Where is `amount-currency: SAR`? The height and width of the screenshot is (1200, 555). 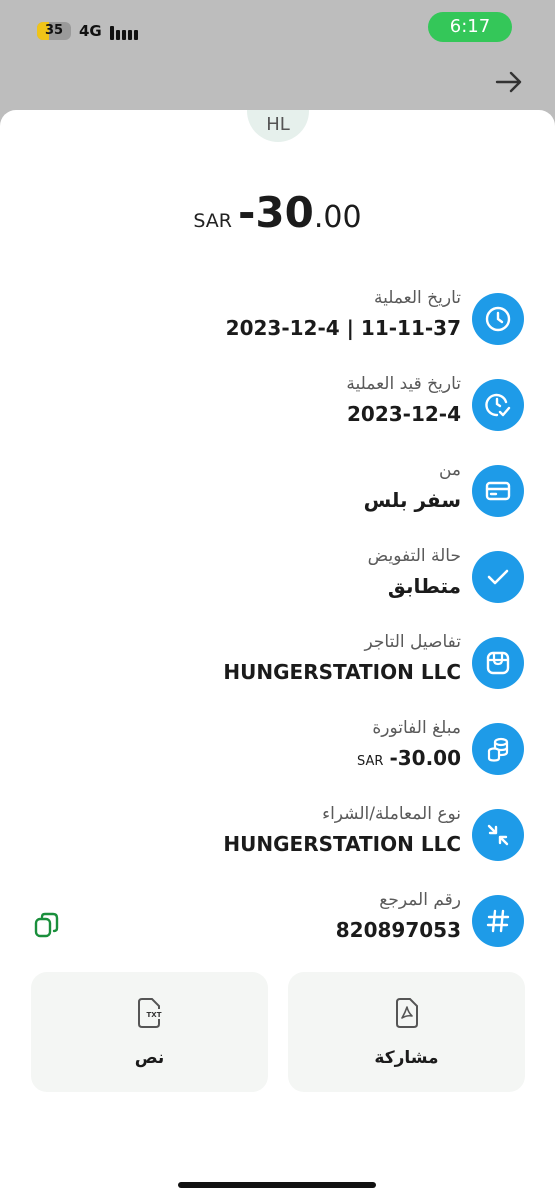 amount-currency: SAR is located at coordinates (212, 221).